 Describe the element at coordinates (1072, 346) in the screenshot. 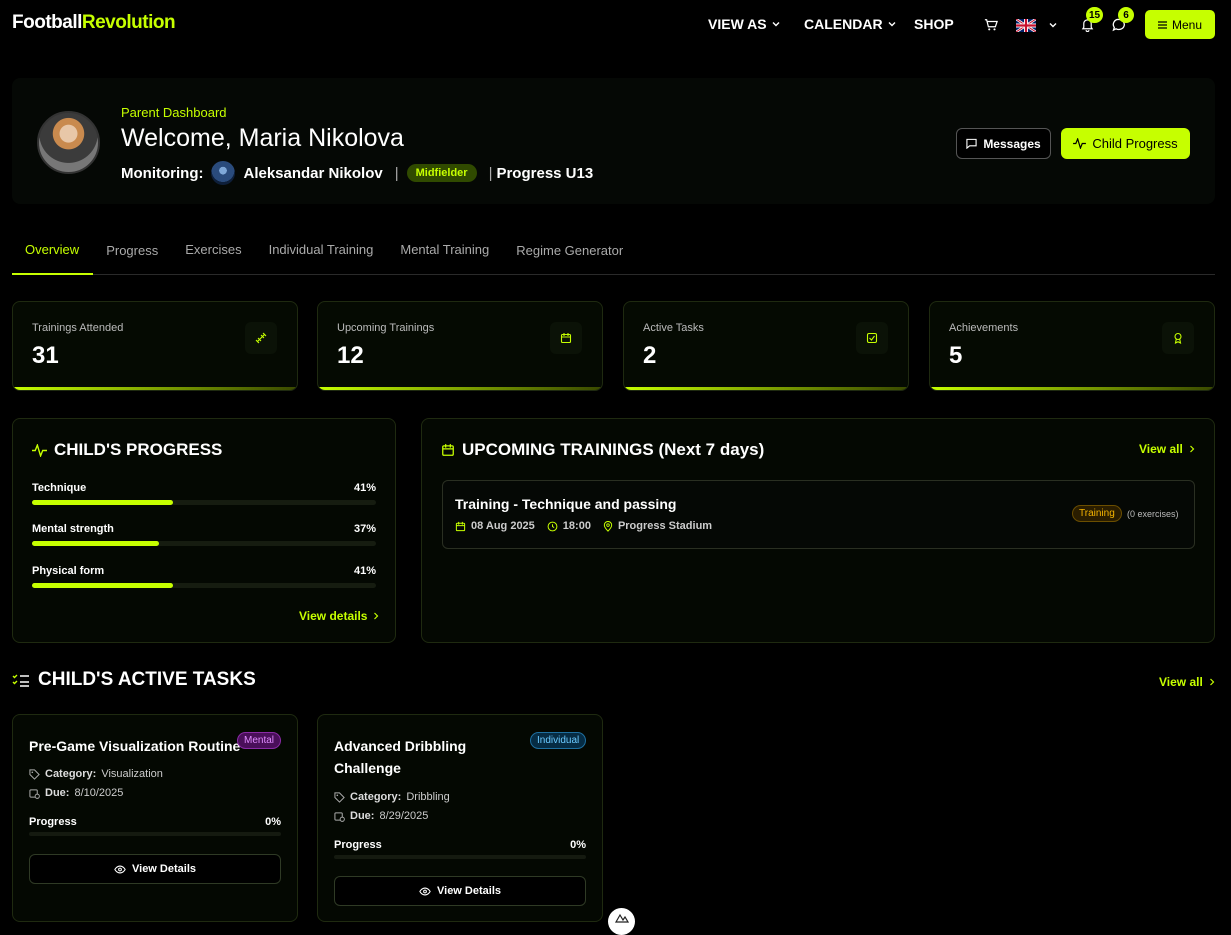

I see `stat-achievements: Achievements 5` at that location.